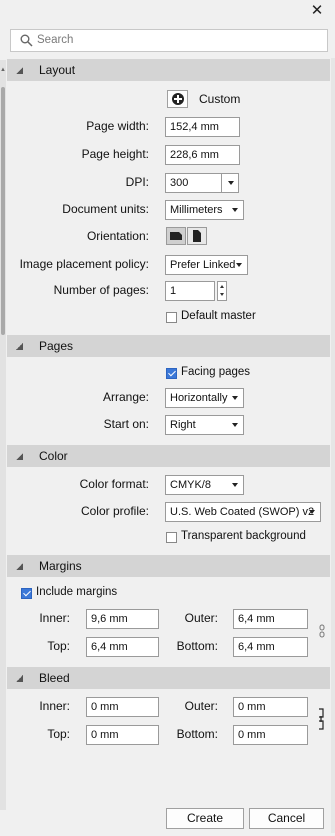 The width and height of the screenshot is (335, 836). I want to click on bleed-top-label: Top:, so click(58, 734).